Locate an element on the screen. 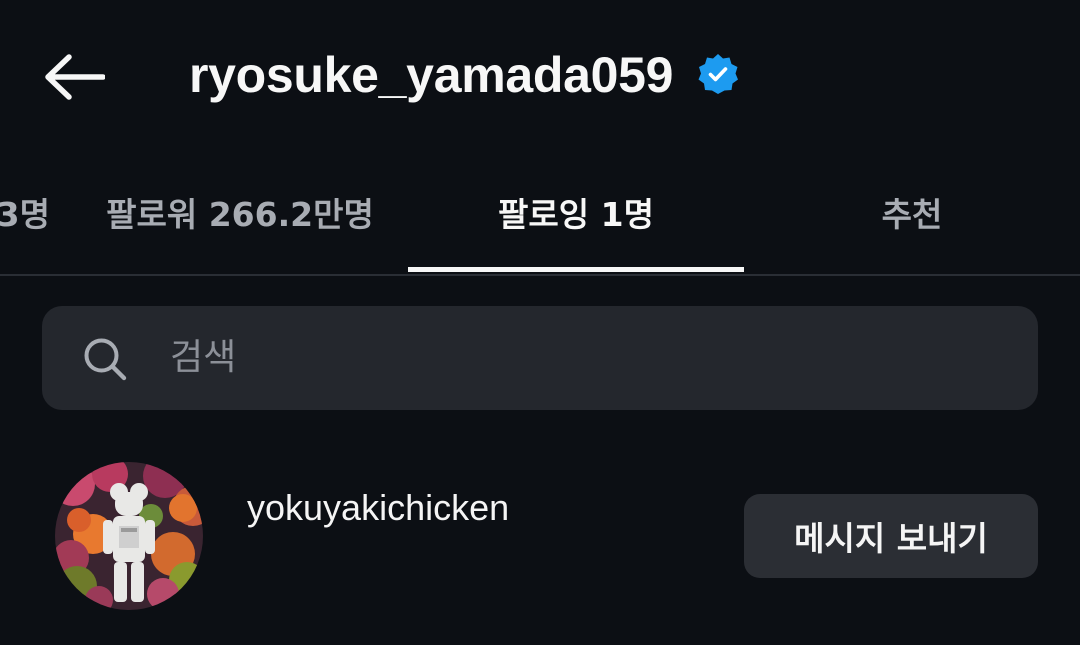  send-message-button: 메시지 보내기 is located at coordinates (891, 536).